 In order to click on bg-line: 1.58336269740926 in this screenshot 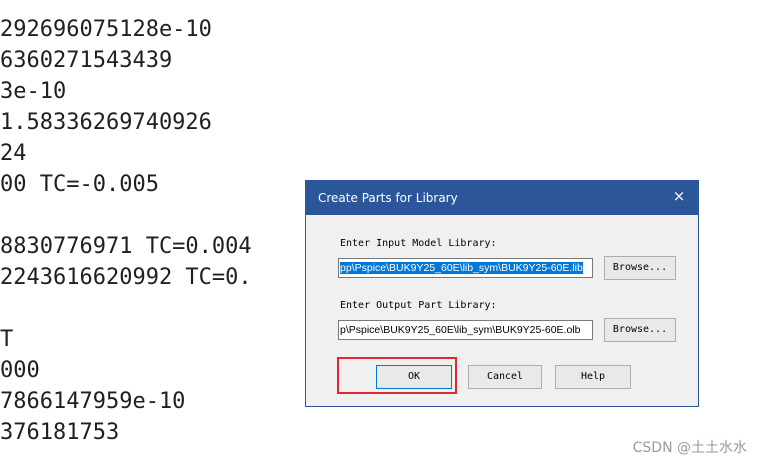, I will do `click(106, 122)`.